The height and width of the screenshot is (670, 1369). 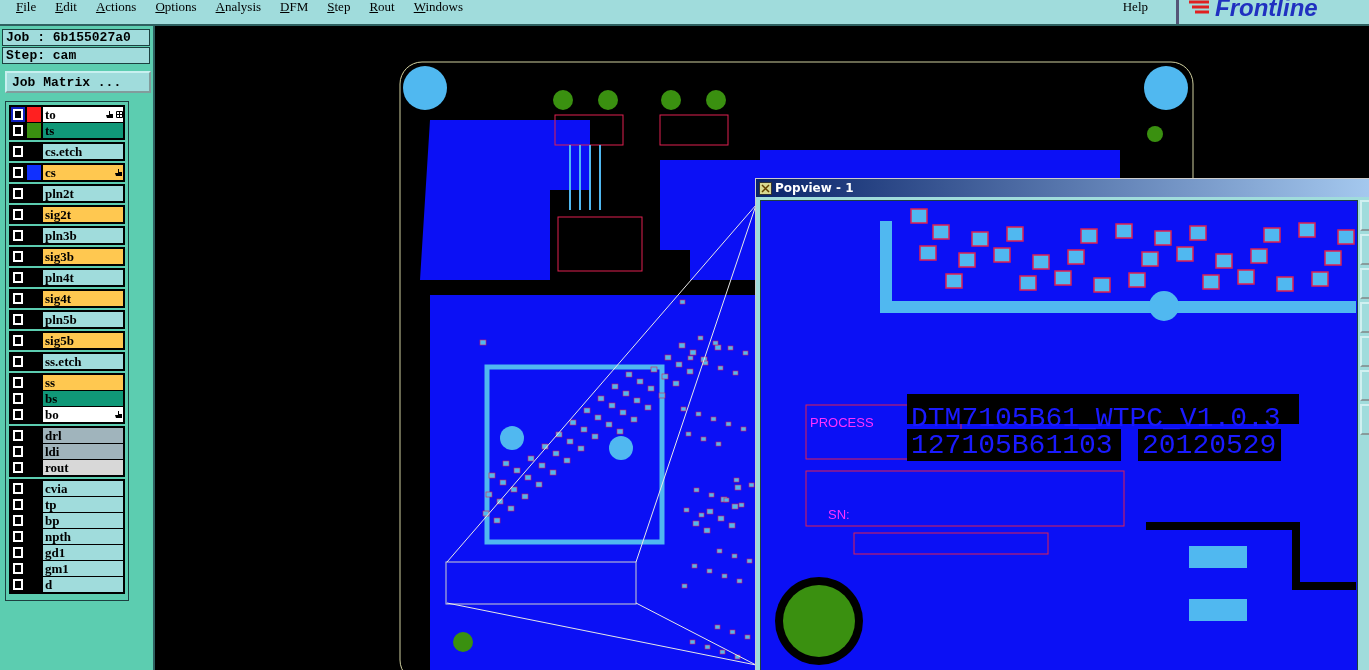 What do you see at coordinates (765, 188) in the screenshot?
I see `window-icon` at bounding box center [765, 188].